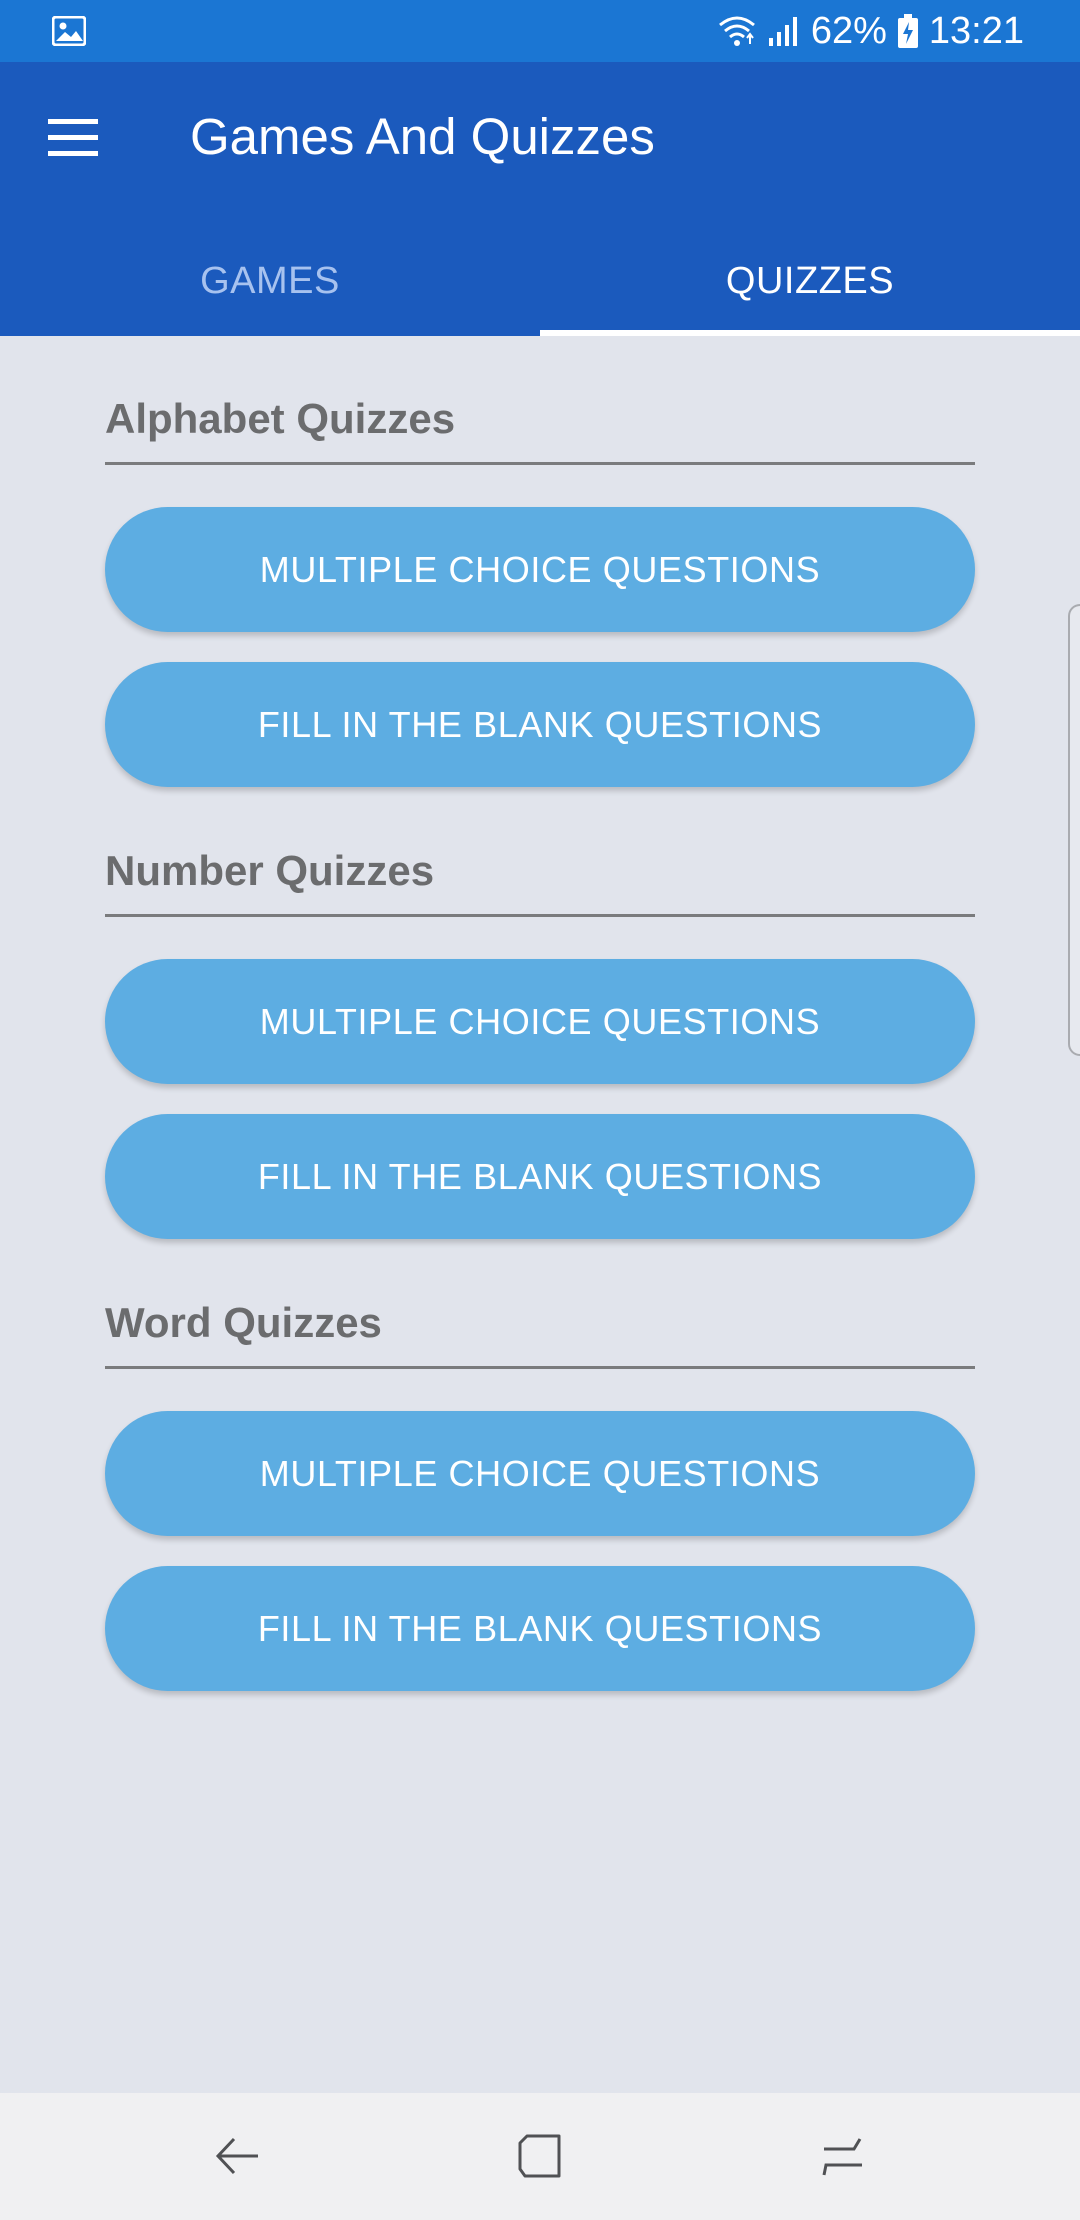  I want to click on back-icon, so click(236, 2156).